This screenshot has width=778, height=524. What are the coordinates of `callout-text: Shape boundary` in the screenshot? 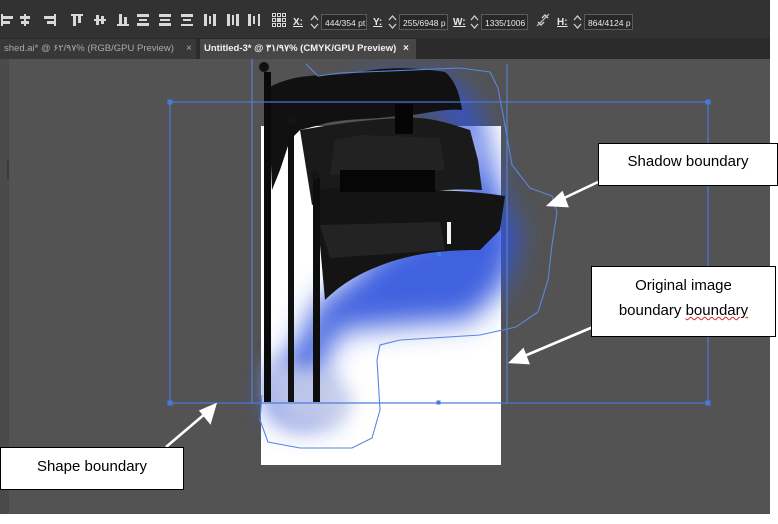 It's located at (92, 466).